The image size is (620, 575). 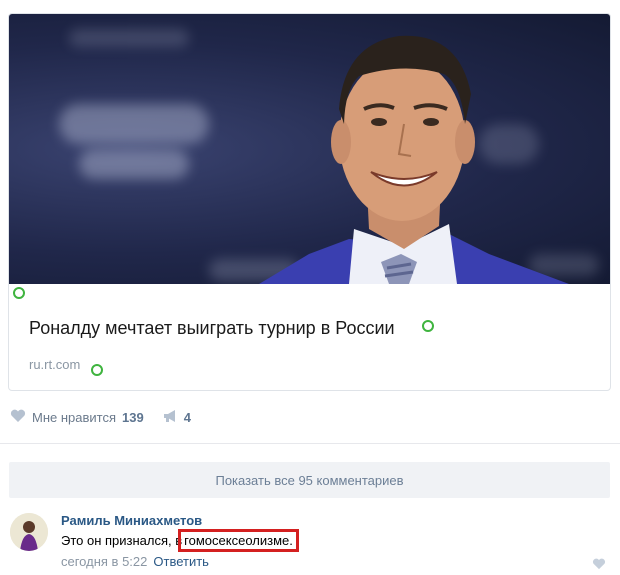 I want to click on divider, so click(x=310, y=443).